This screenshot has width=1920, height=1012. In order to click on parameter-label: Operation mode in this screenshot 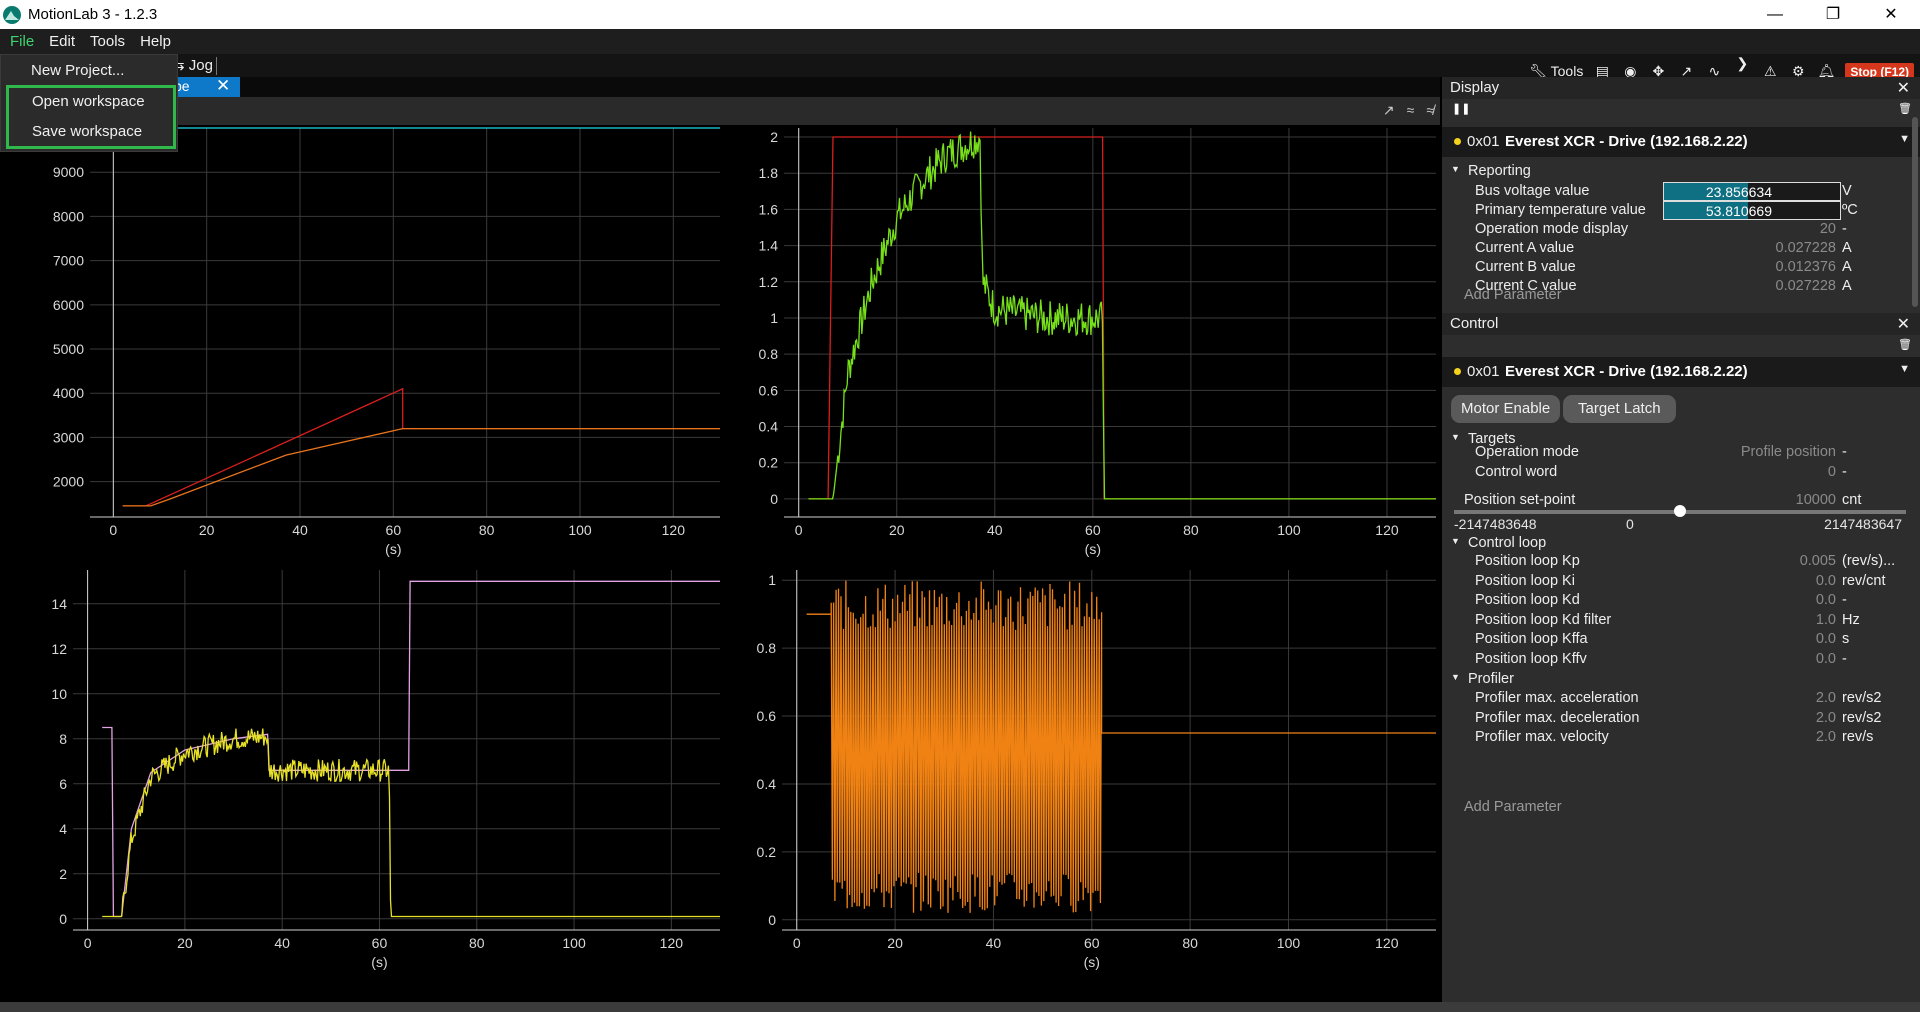, I will do `click(1527, 452)`.